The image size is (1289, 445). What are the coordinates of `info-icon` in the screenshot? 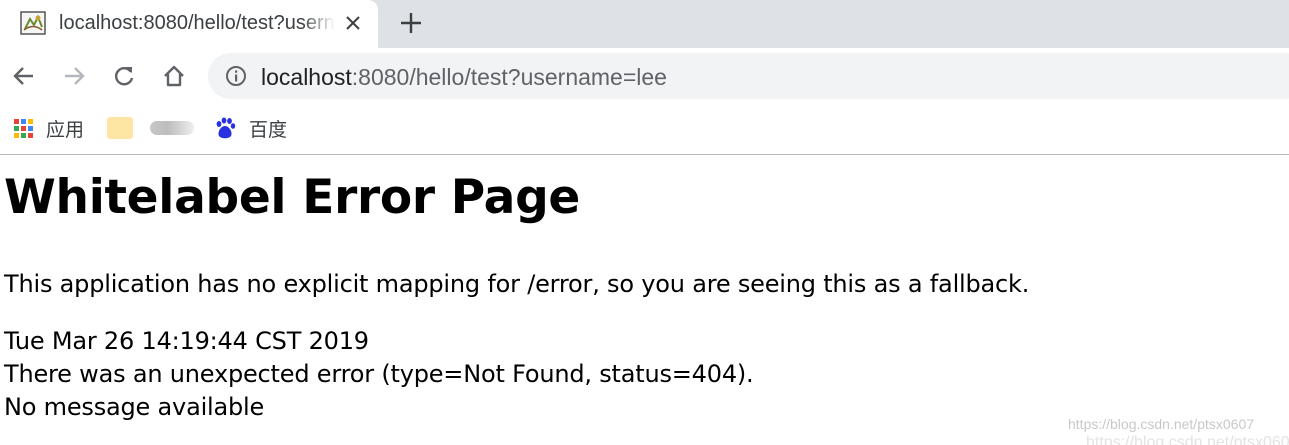 It's located at (236, 76).